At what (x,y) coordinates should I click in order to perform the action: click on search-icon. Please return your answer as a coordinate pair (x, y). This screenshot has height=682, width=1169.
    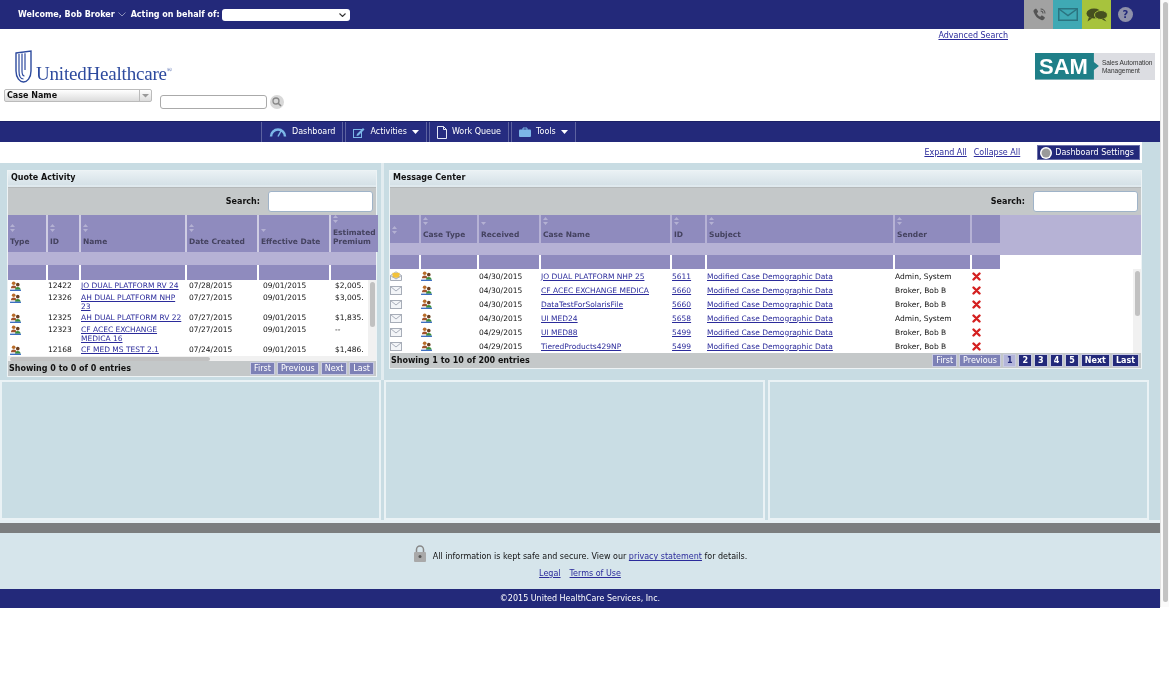
    Looking at the image, I should click on (277, 102).